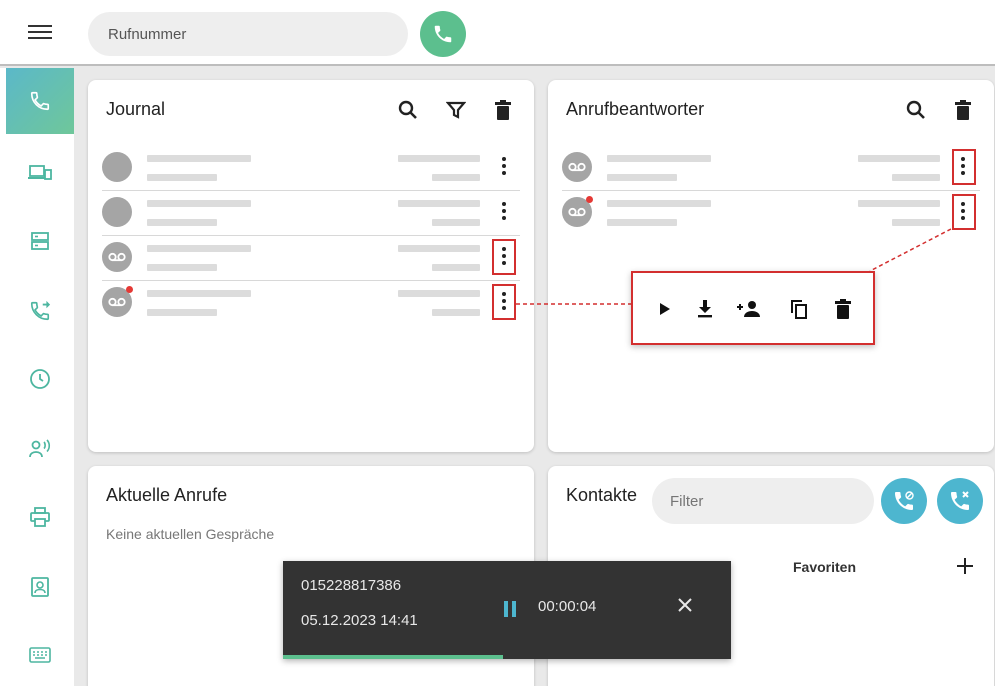 The width and height of the screenshot is (995, 686). I want to click on pause-button, so click(510, 609).